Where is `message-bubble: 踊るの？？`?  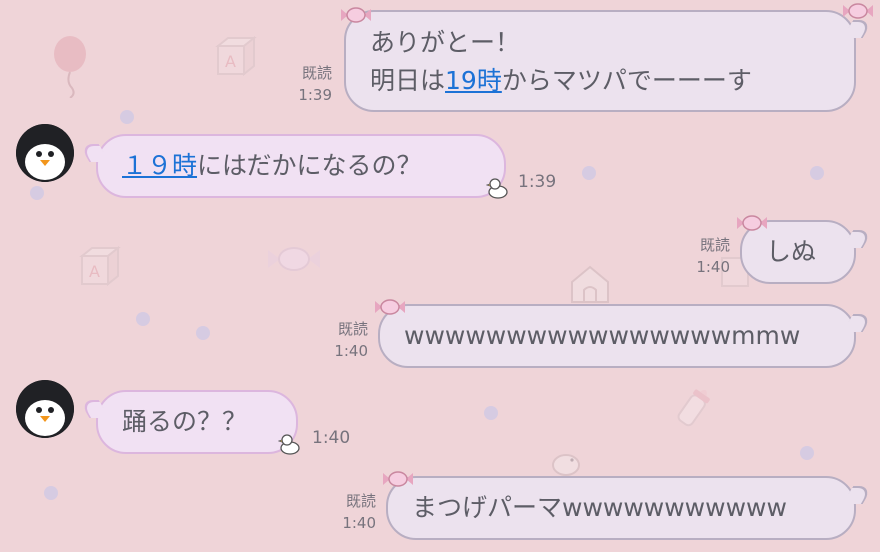
message-bubble: 踊るの？？ is located at coordinates (197, 422).